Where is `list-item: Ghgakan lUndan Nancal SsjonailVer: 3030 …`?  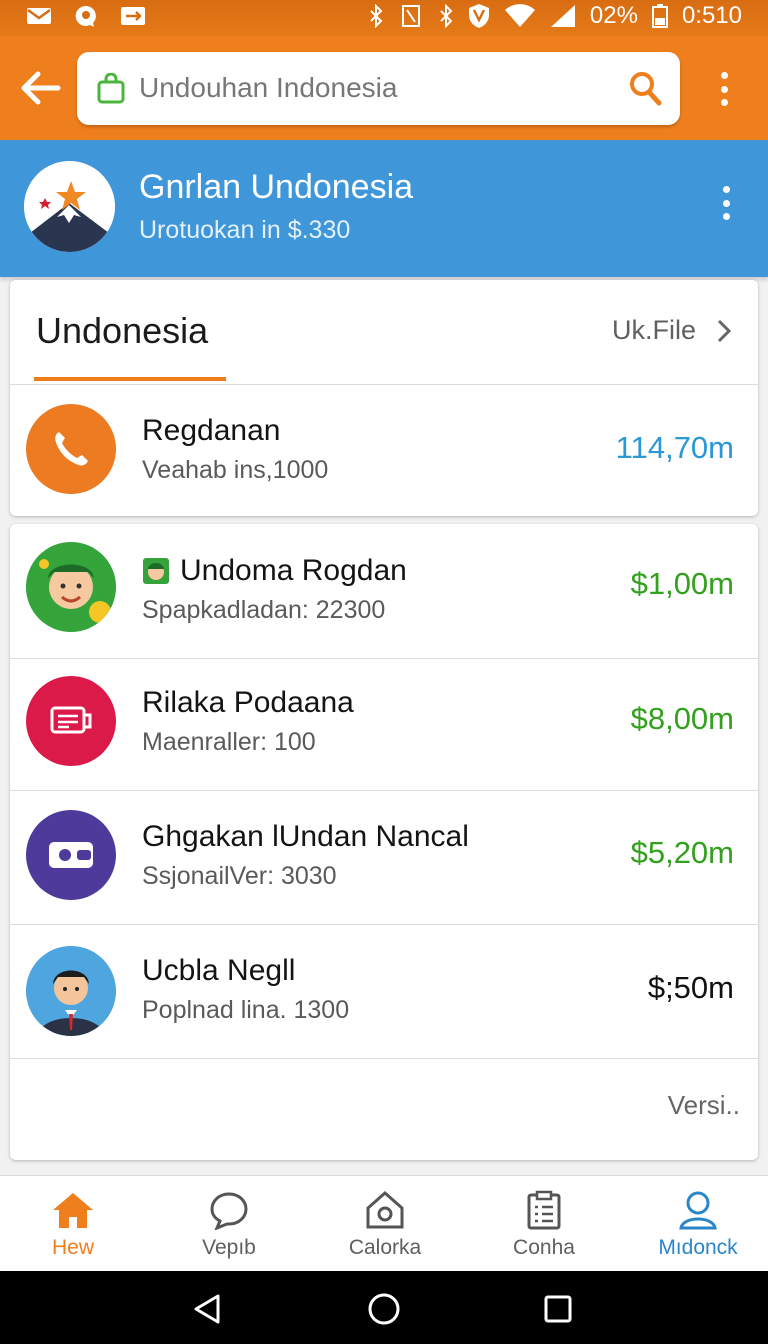 list-item: Ghgakan lUndan Nancal SsjonailVer: 3030 … is located at coordinates (384, 857).